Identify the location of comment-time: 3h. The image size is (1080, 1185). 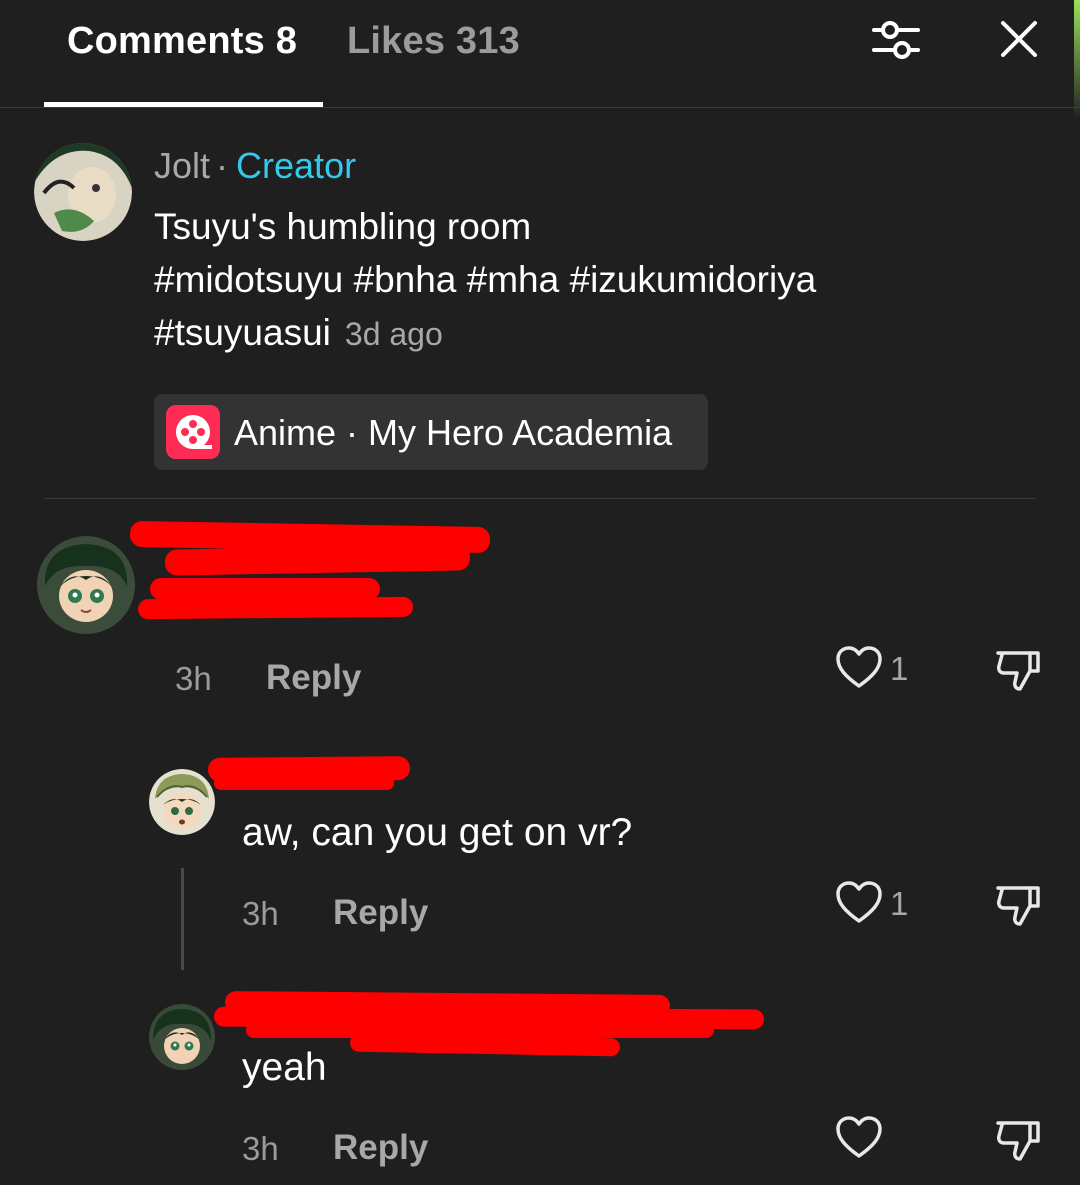
(193, 678).